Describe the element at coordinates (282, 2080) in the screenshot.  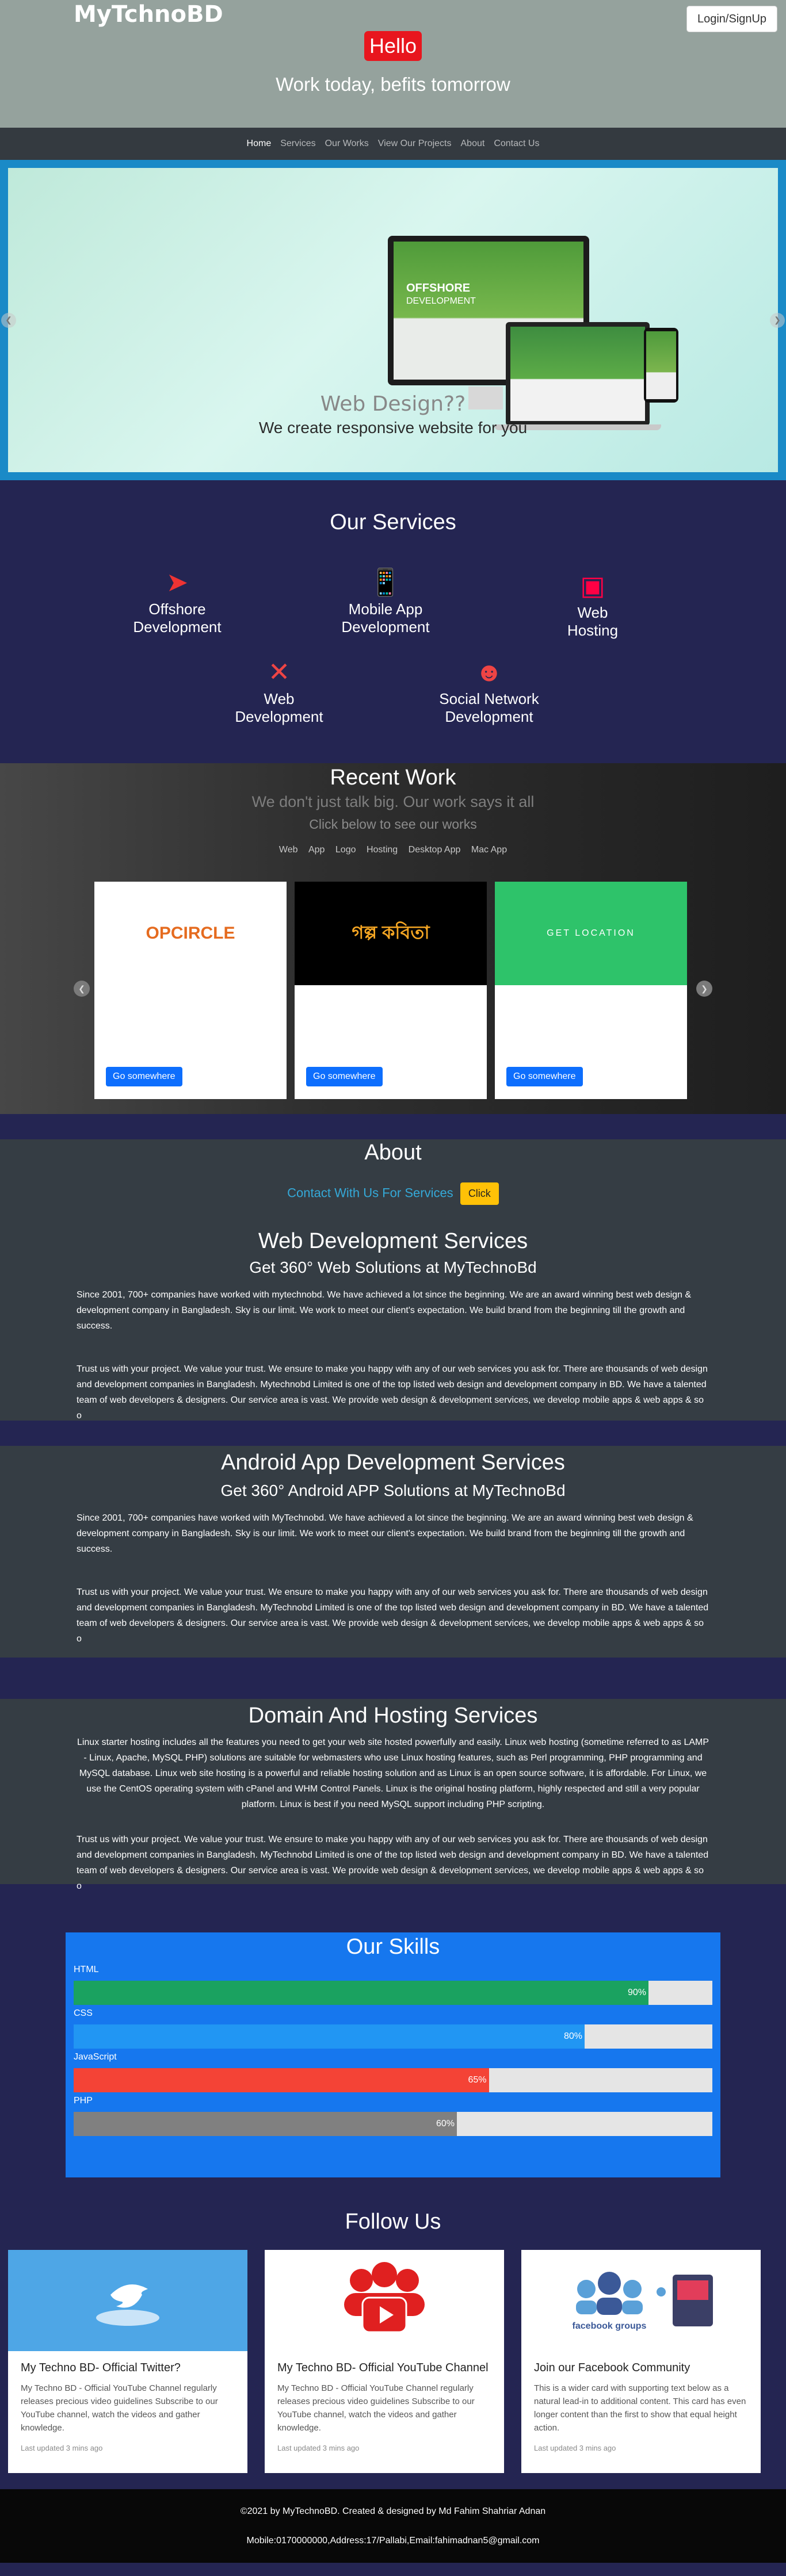
I see `skill-fill-javascript: 65%` at that location.